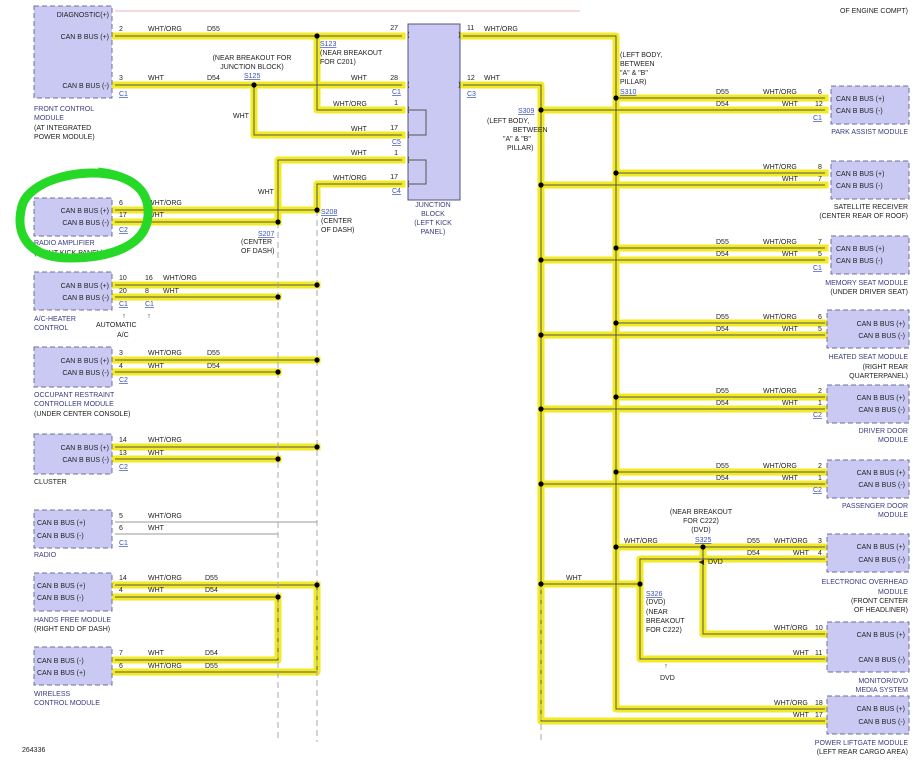 The image size is (923, 762). What do you see at coordinates (665, 621) in the screenshot?
I see `svg-text: BREAKOUT` at bounding box center [665, 621].